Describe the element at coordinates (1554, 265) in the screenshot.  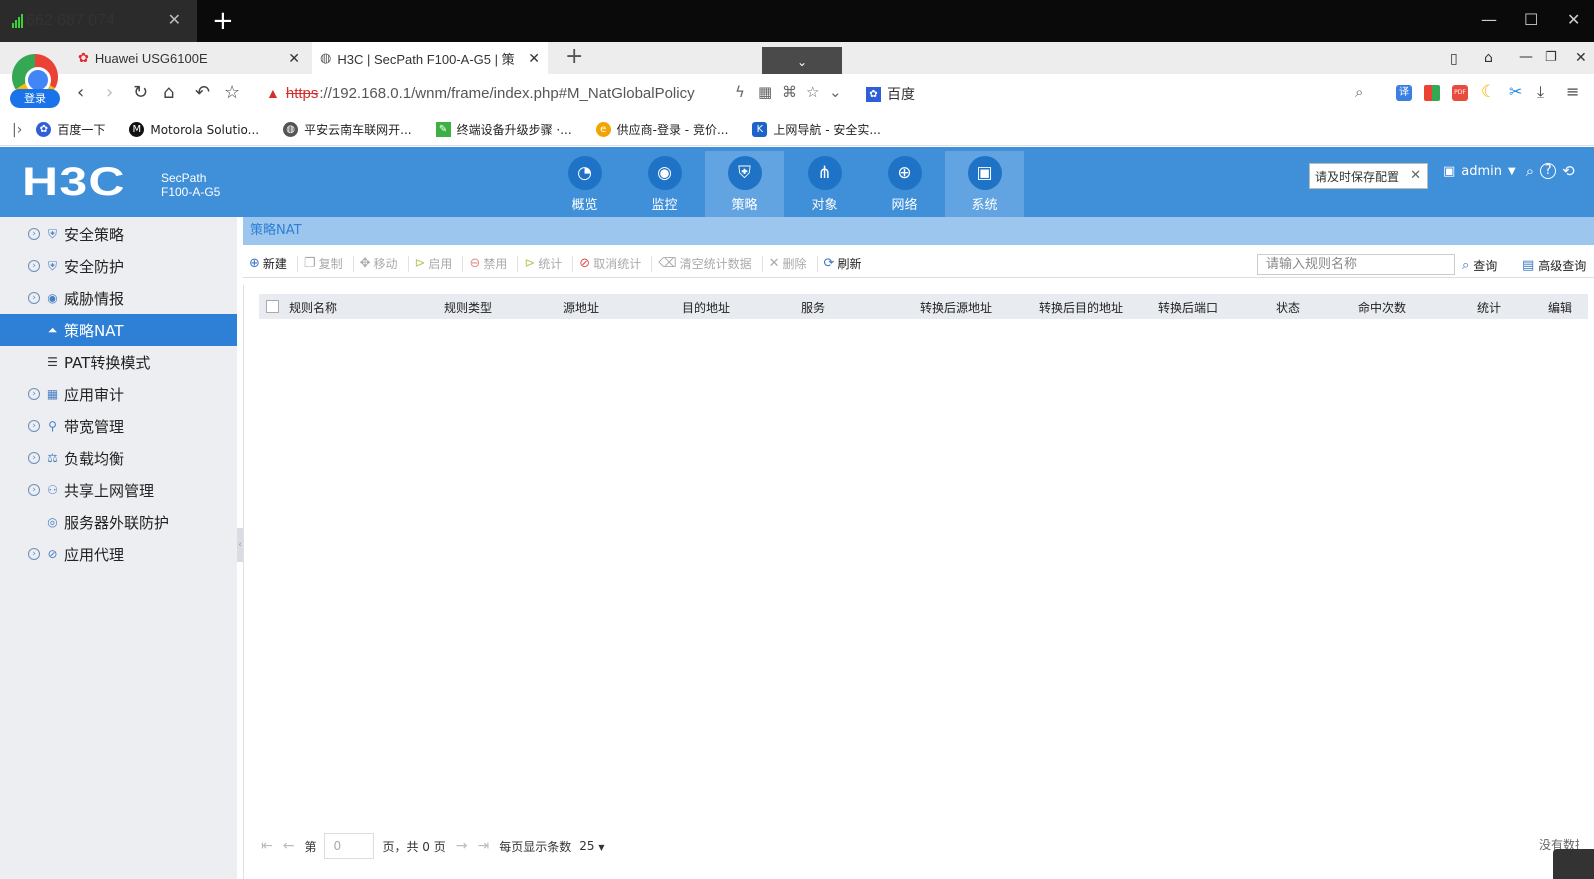
I see `advanced-query-button: ▤ 高级查询` at that location.